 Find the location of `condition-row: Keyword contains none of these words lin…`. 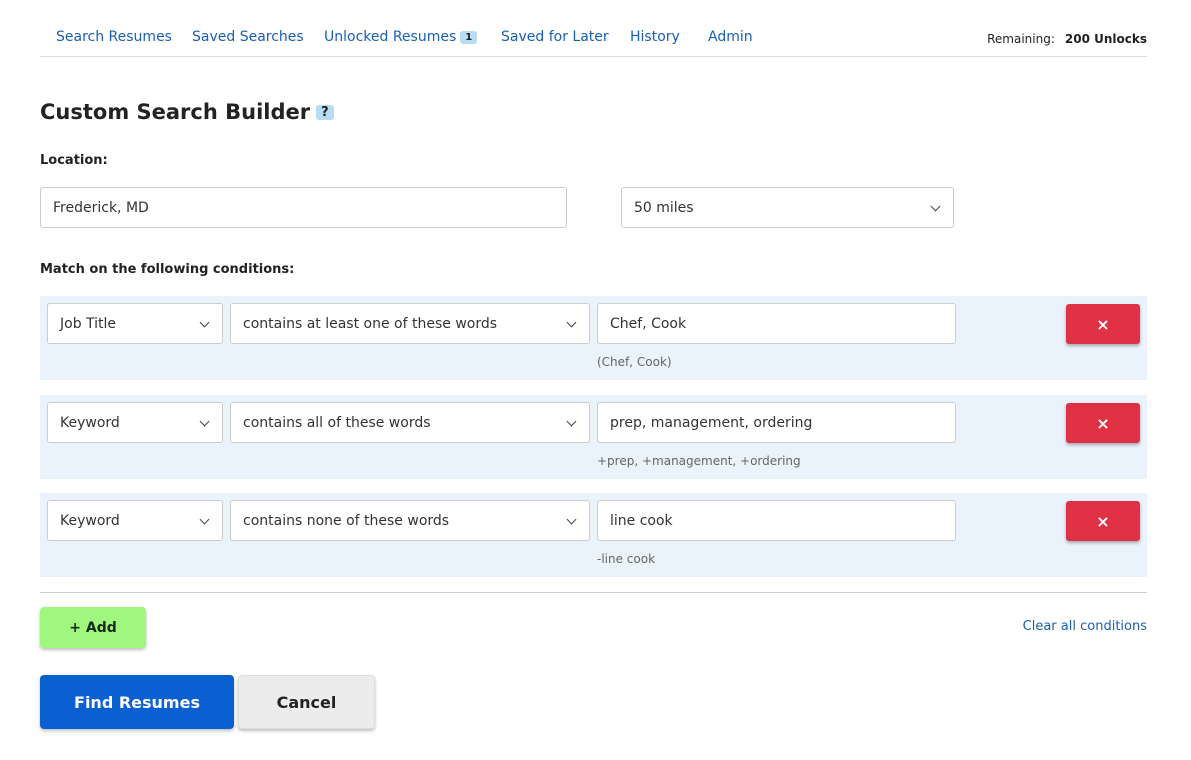

condition-row: Keyword contains none of these words lin… is located at coordinates (593, 535).